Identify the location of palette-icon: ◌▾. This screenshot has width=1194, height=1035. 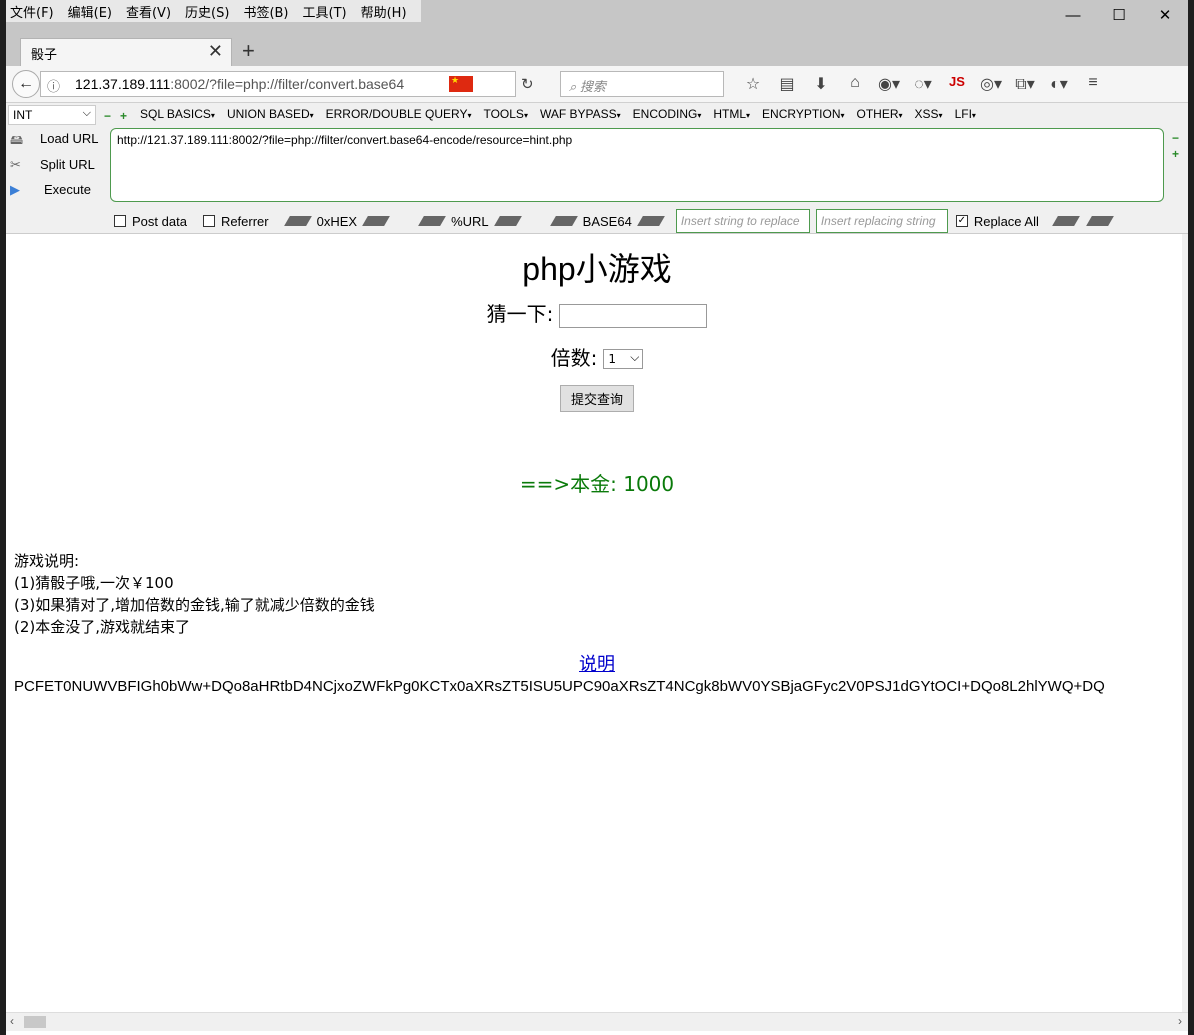
(923, 84).